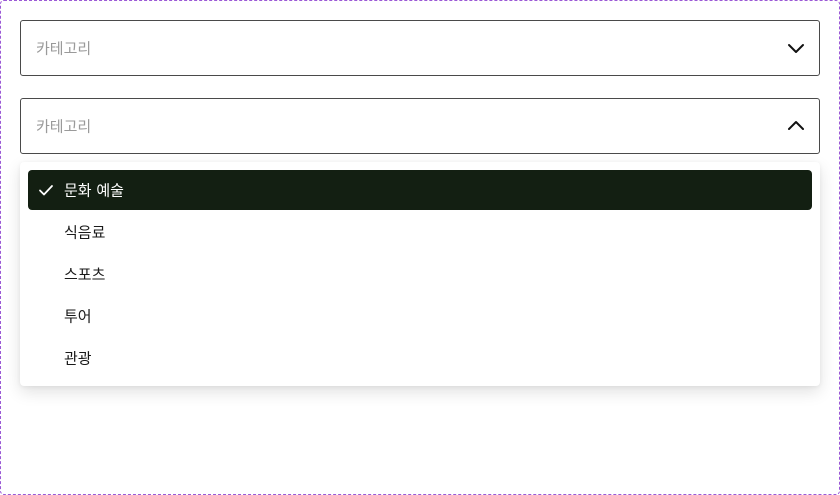 The image size is (840, 495). I want to click on option-label: 스포츠, so click(85, 274).